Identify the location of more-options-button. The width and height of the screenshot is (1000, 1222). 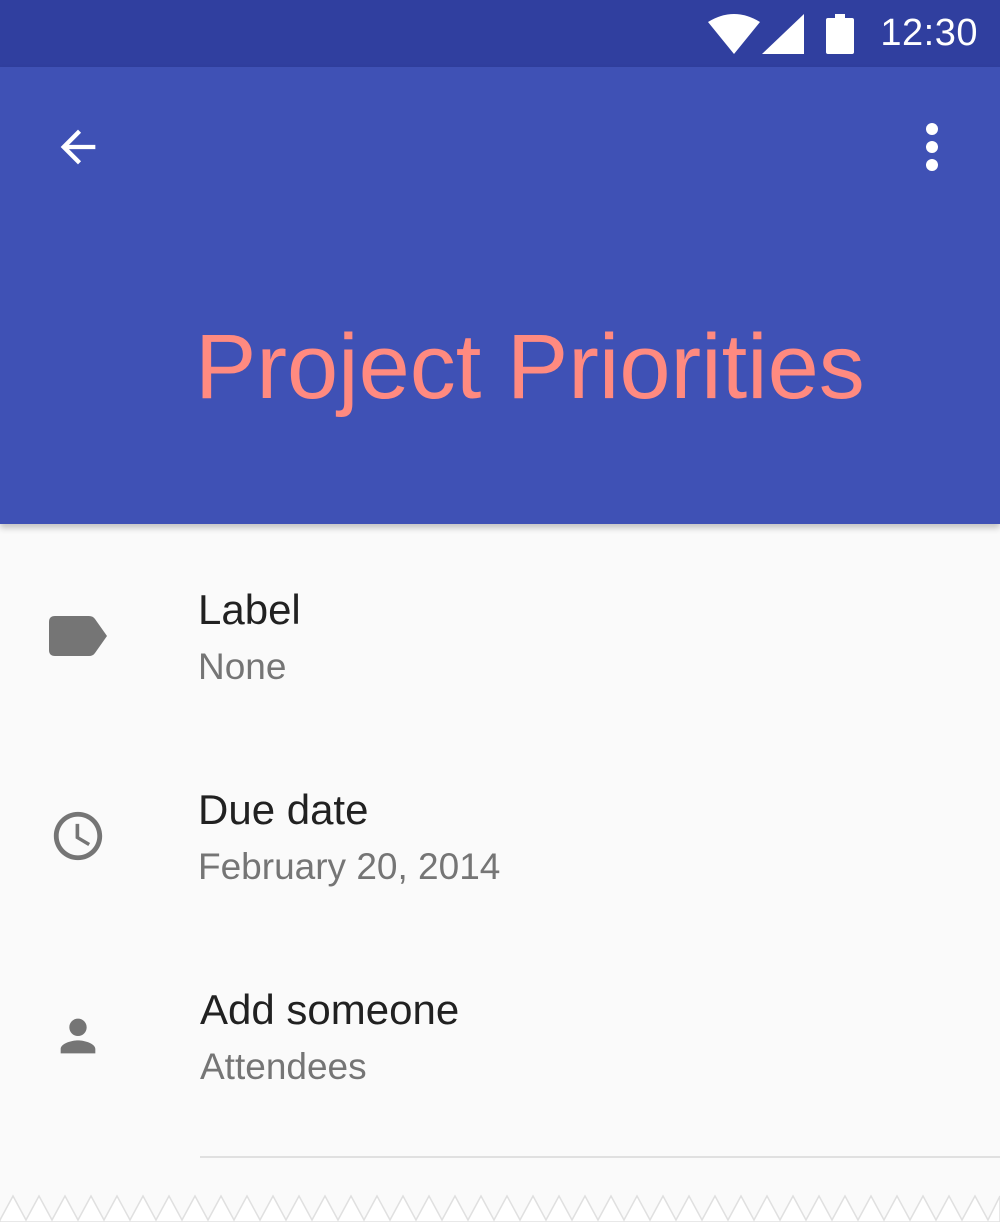
(932, 149).